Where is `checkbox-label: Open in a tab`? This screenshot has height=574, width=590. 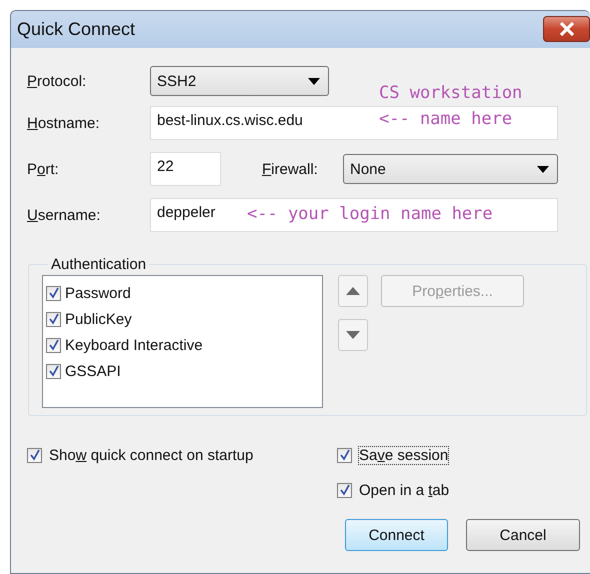
checkbox-label: Open in a tab is located at coordinates (404, 490).